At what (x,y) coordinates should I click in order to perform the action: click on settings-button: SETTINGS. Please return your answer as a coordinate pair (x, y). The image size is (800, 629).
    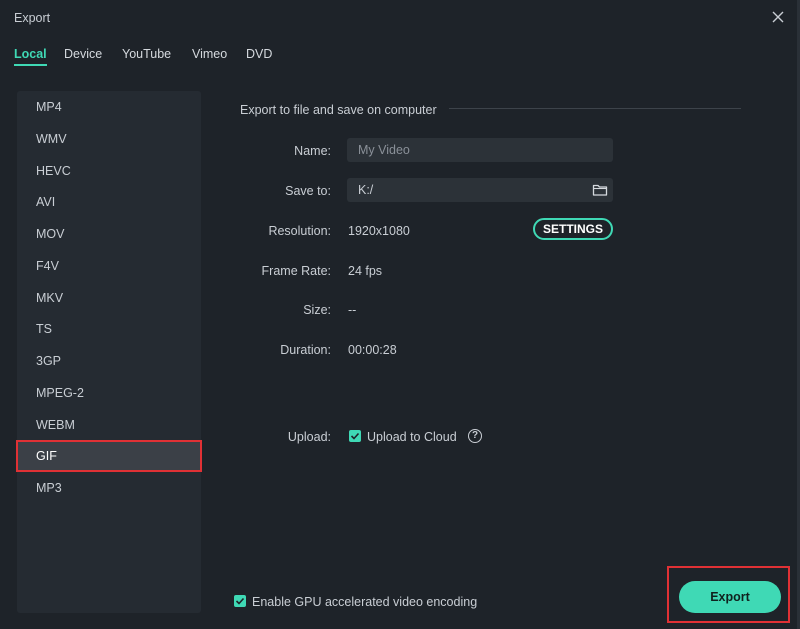
    Looking at the image, I should click on (573, 229).